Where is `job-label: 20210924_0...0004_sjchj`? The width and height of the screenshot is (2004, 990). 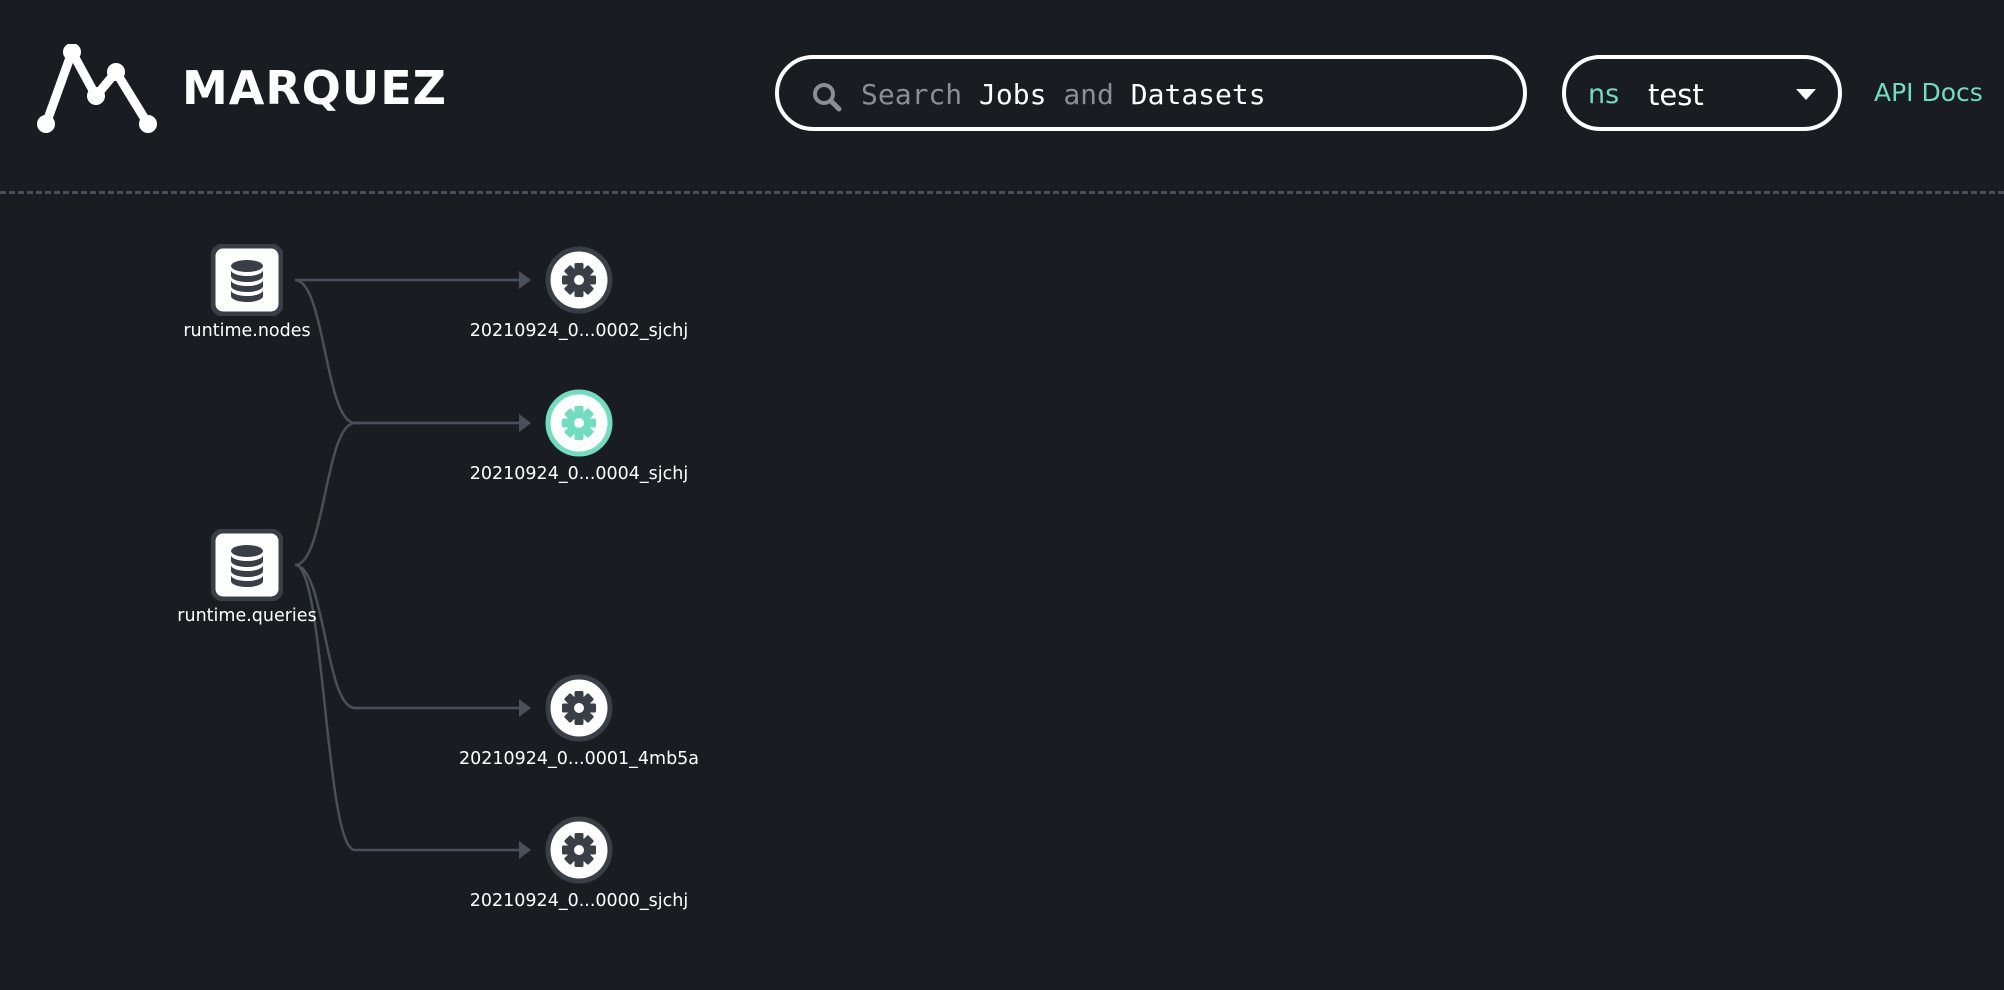 job-label: 20210924_0...0004_sjchj is located at coordinates (579, 474).